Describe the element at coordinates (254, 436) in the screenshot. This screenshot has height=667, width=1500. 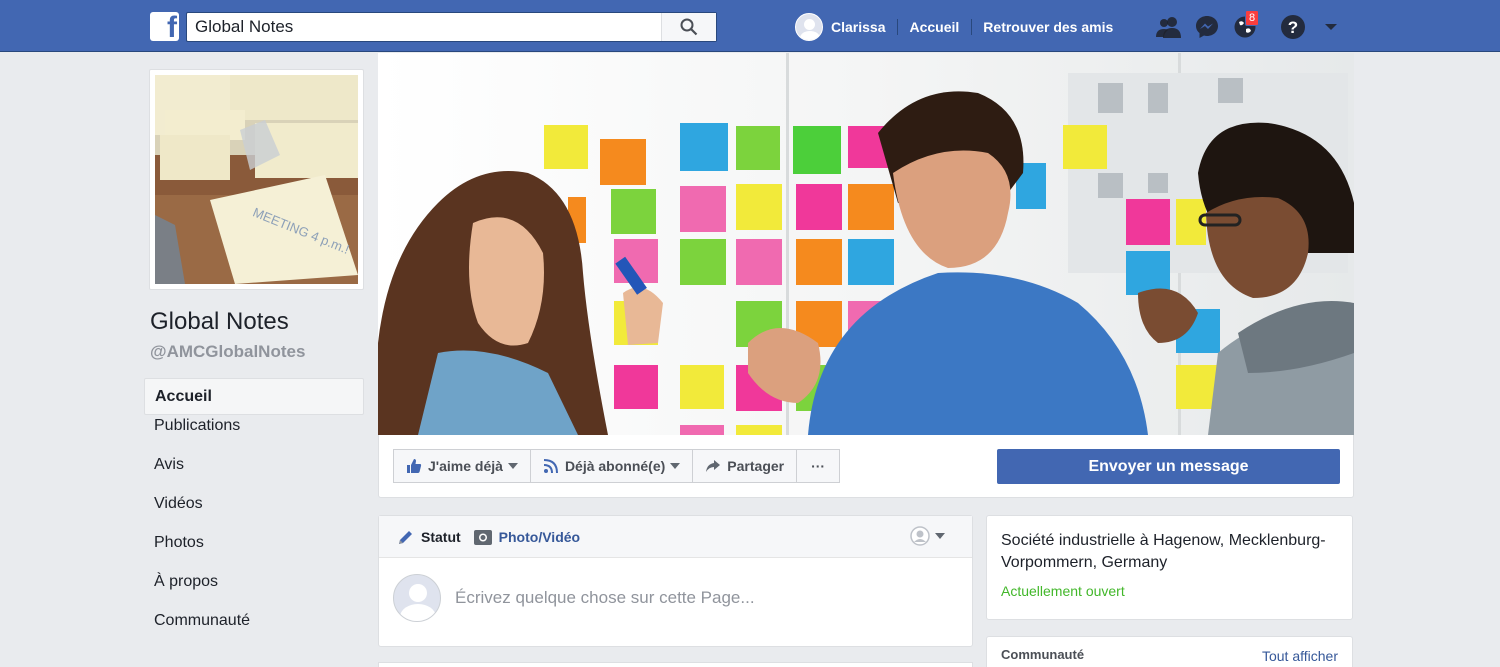
I see `sidebar-item-publications: Publications` at that location.